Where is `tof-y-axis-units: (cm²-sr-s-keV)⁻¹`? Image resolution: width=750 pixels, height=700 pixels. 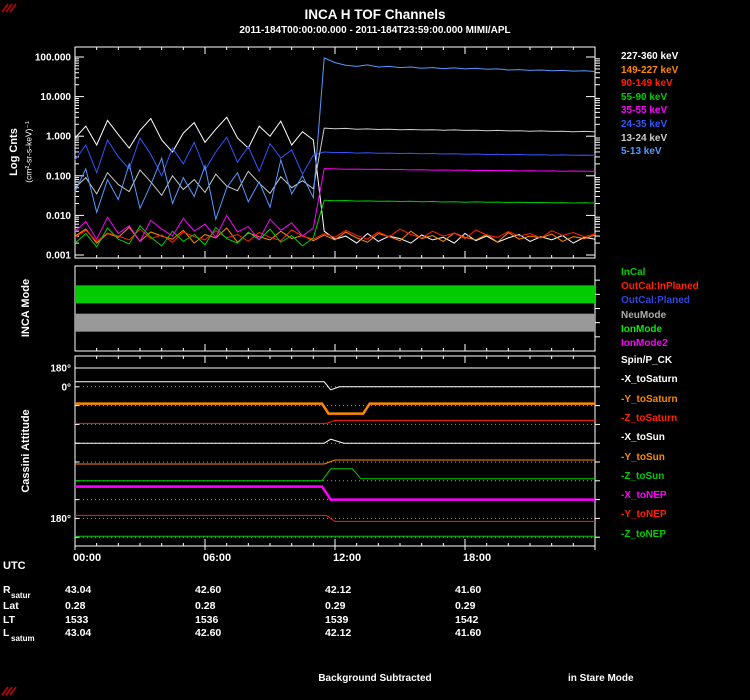
tof-y-axis-units: (cm²-sr-s-keV)⁻¹ is located at coordinates (28, 152).